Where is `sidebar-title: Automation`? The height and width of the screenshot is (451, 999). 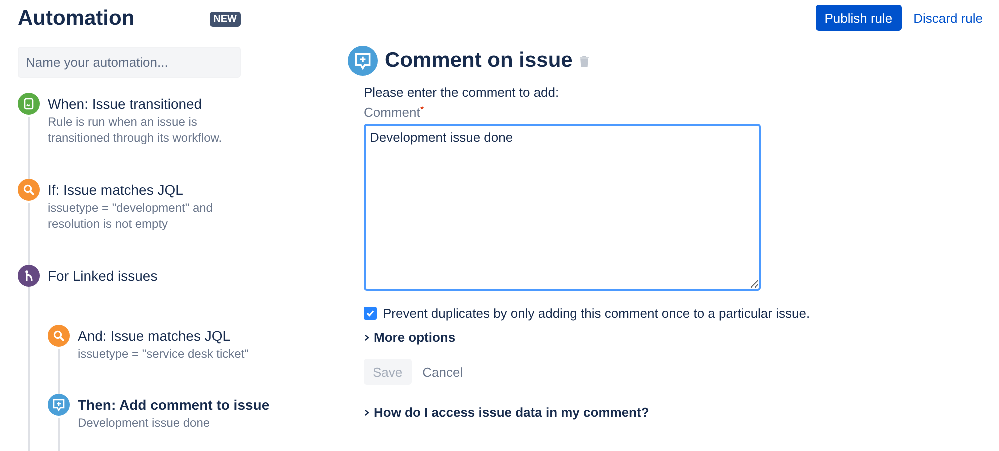 sidebar-title: Automation is located at coordinates (76, 19).